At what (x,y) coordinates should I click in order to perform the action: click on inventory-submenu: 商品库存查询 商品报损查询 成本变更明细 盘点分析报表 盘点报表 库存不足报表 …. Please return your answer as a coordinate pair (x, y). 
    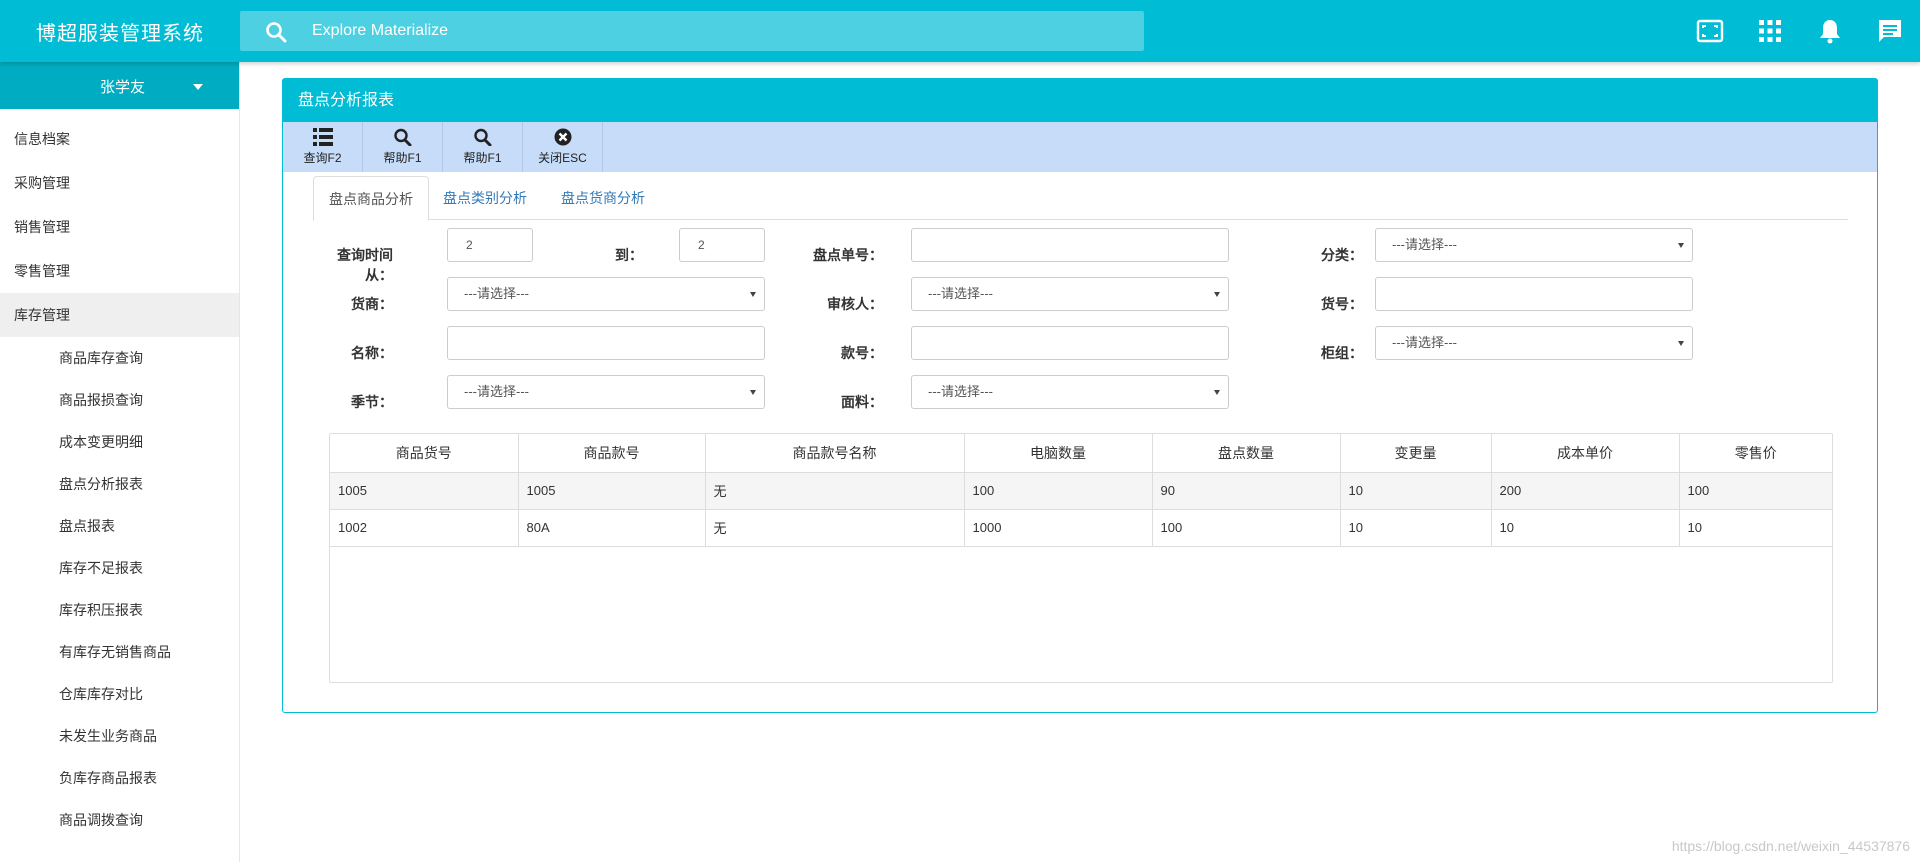
    Looking at the image, I should click on (119, 589).